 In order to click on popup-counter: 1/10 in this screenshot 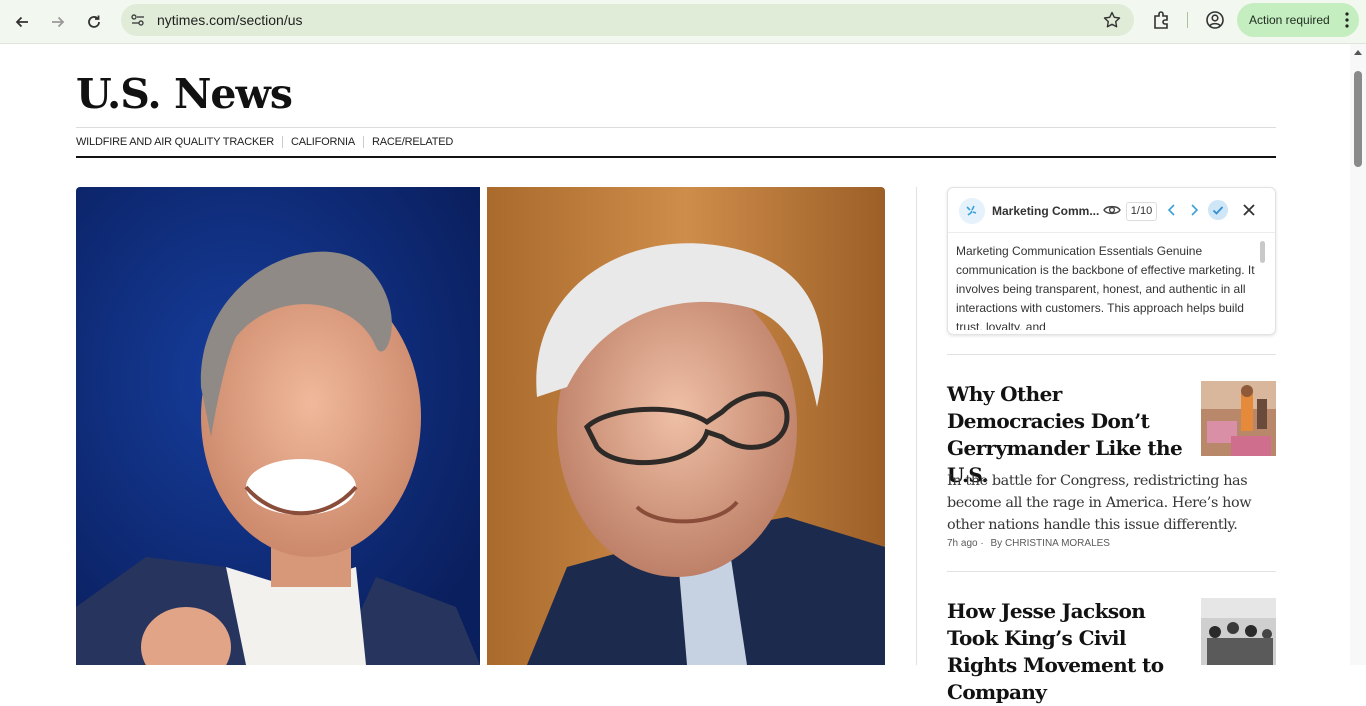, I will do `click(1141, 211)`.